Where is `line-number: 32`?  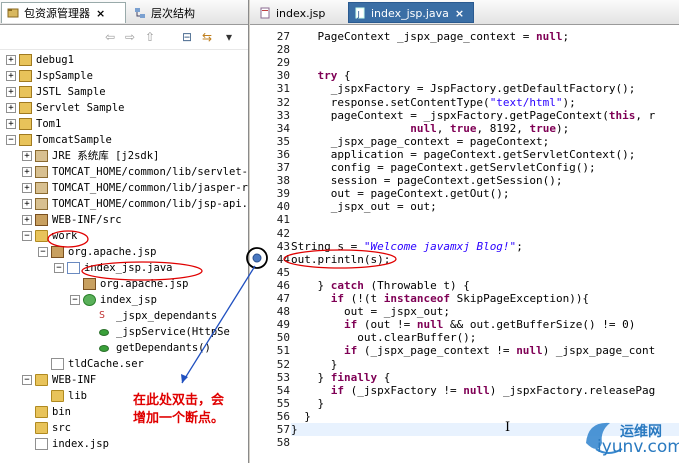
line-number: 32 is located at coordinates (277, 102).